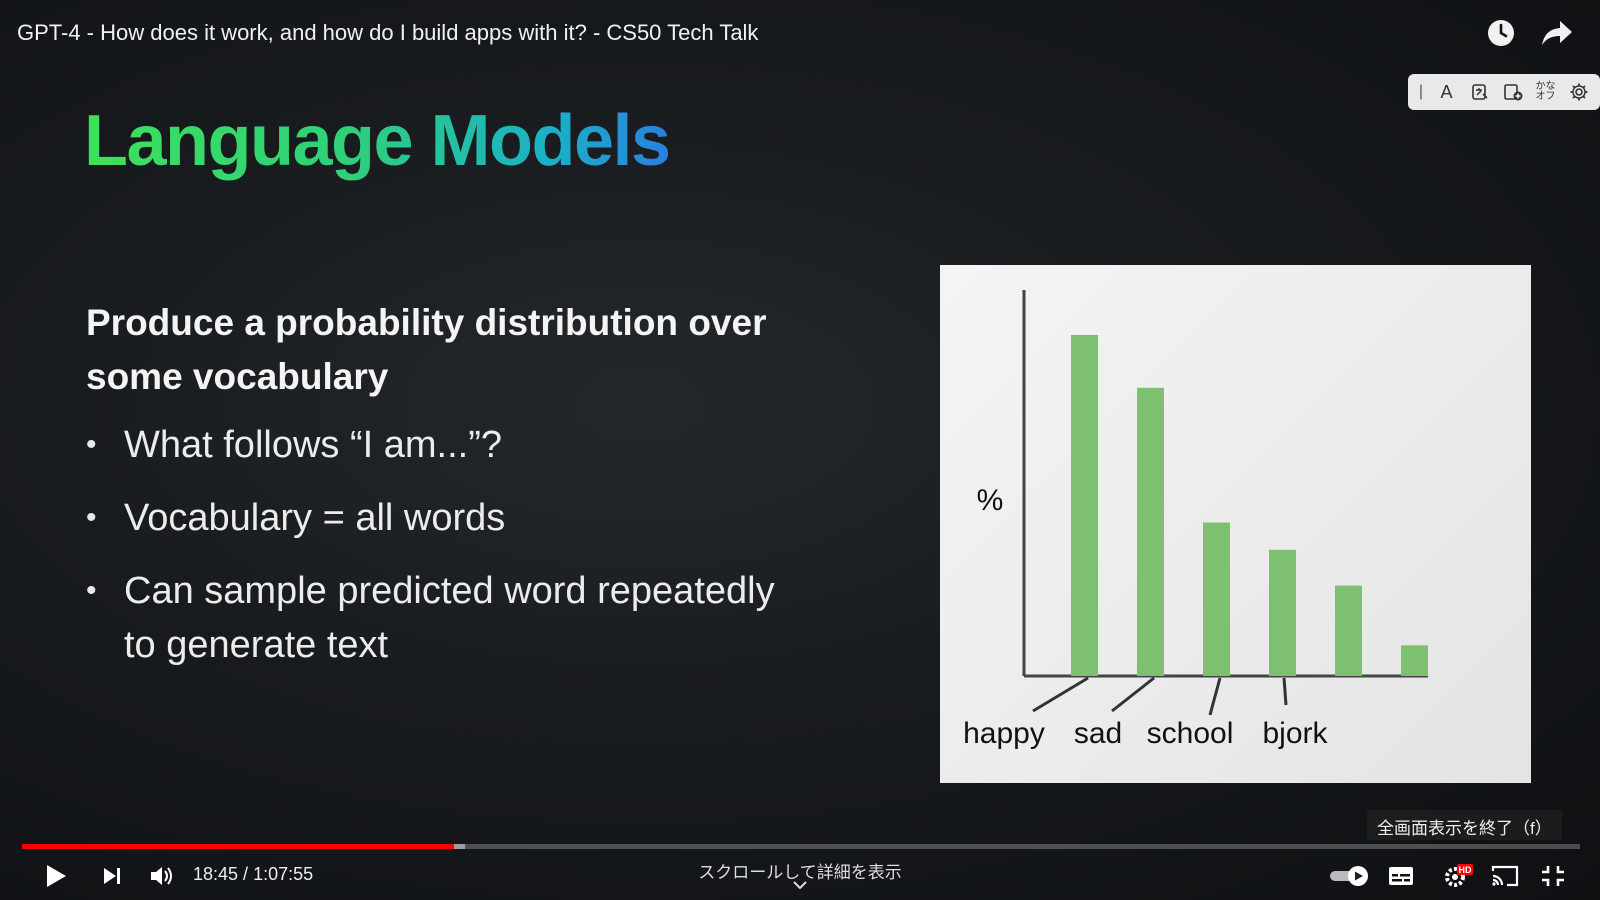  I want to click on leader-line-school, so click(1215, 696).